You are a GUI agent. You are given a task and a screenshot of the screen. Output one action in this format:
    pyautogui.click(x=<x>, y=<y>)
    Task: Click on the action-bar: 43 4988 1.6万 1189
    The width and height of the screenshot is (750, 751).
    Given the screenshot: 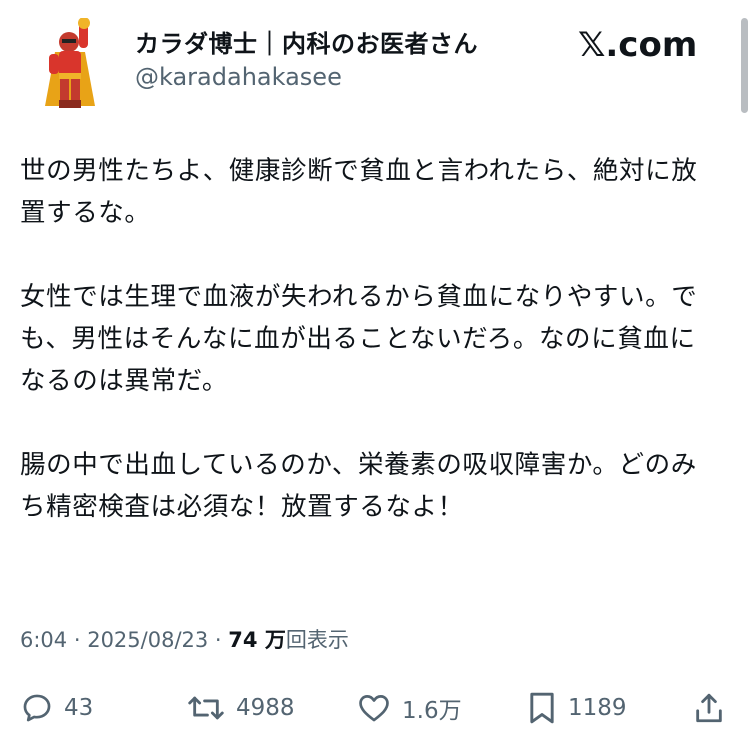 What is the action you would take?
    pyautogui.click(x=375, y=708)
    